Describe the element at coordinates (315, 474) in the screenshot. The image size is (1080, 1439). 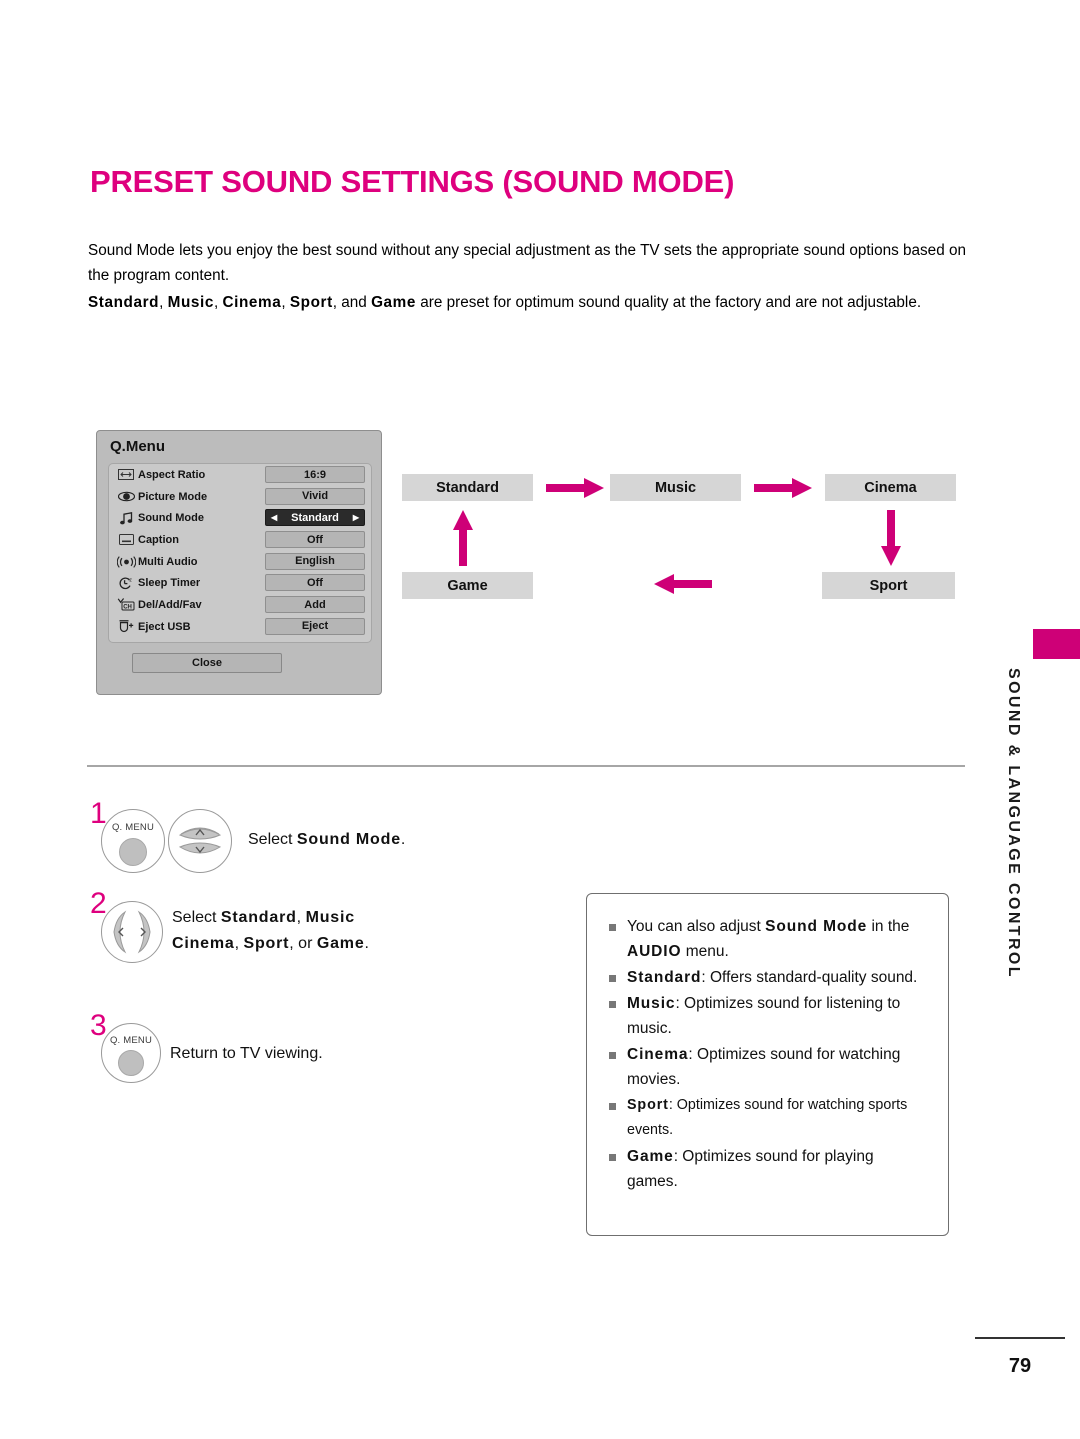
I see `q-menu-row-value: 16:9` at that location.